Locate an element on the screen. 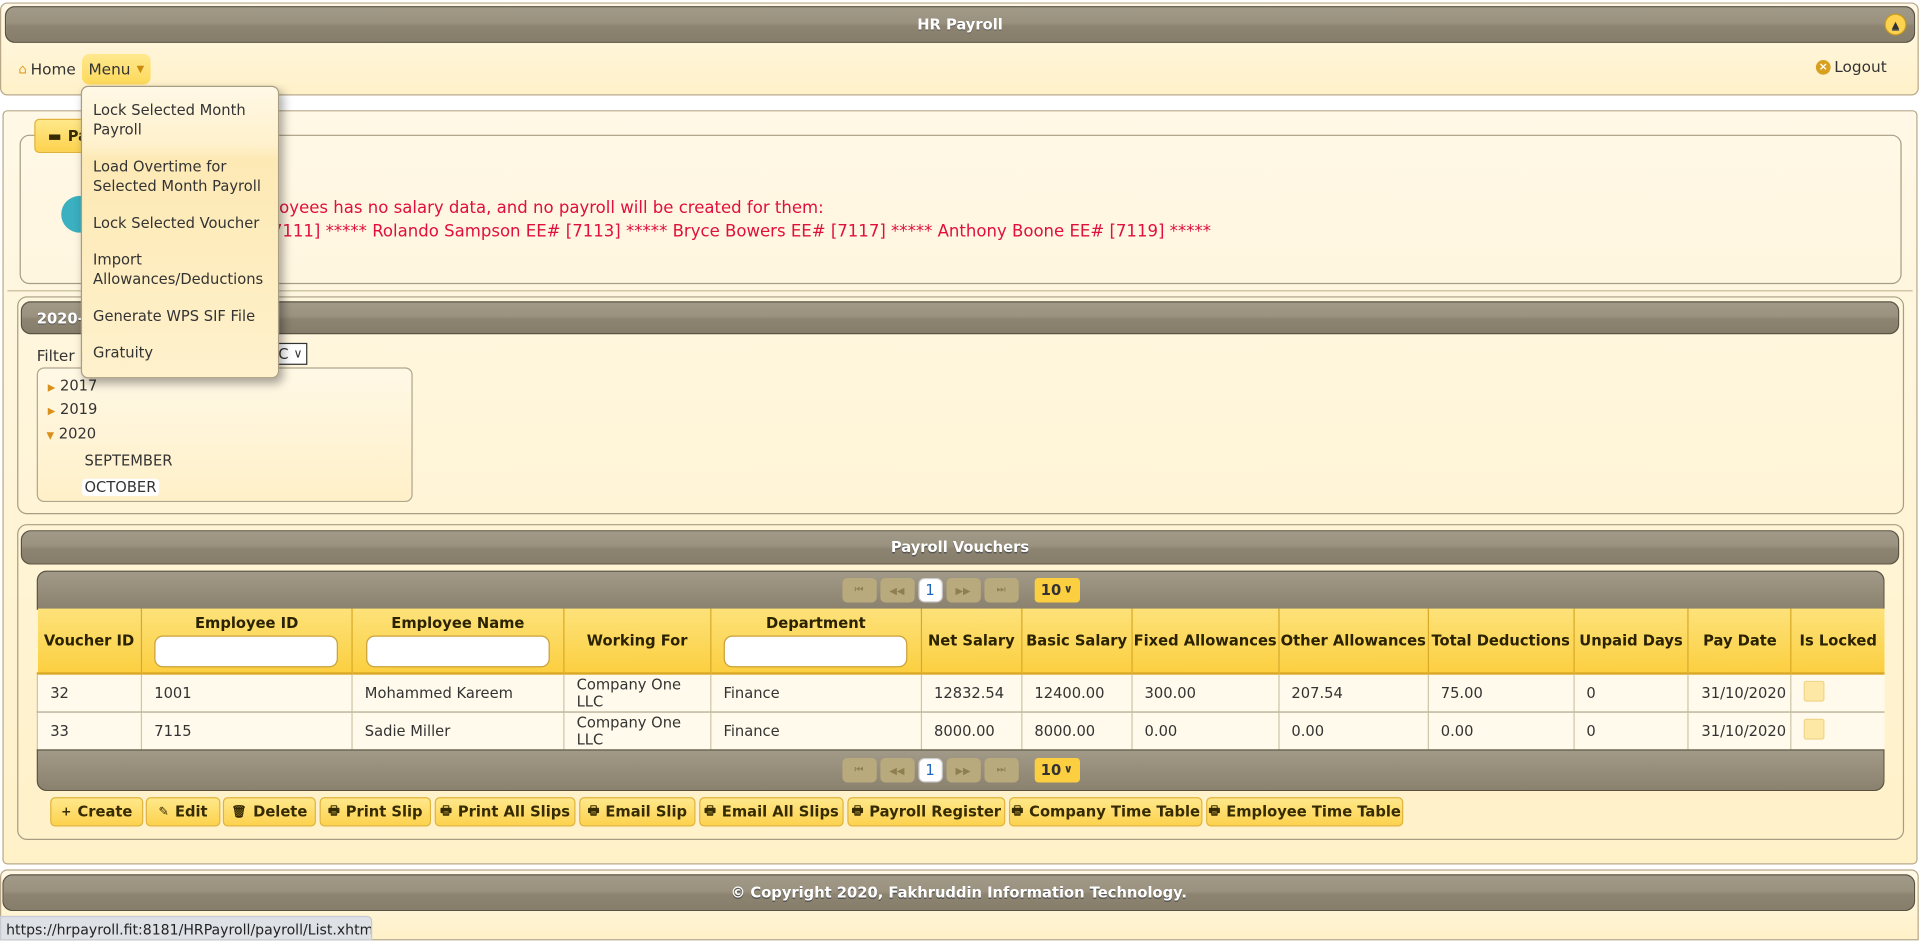 The image size is (1920, 941). menu-item: Load Overtime for Selected Month Payroll is located at coordinates (180, 176).